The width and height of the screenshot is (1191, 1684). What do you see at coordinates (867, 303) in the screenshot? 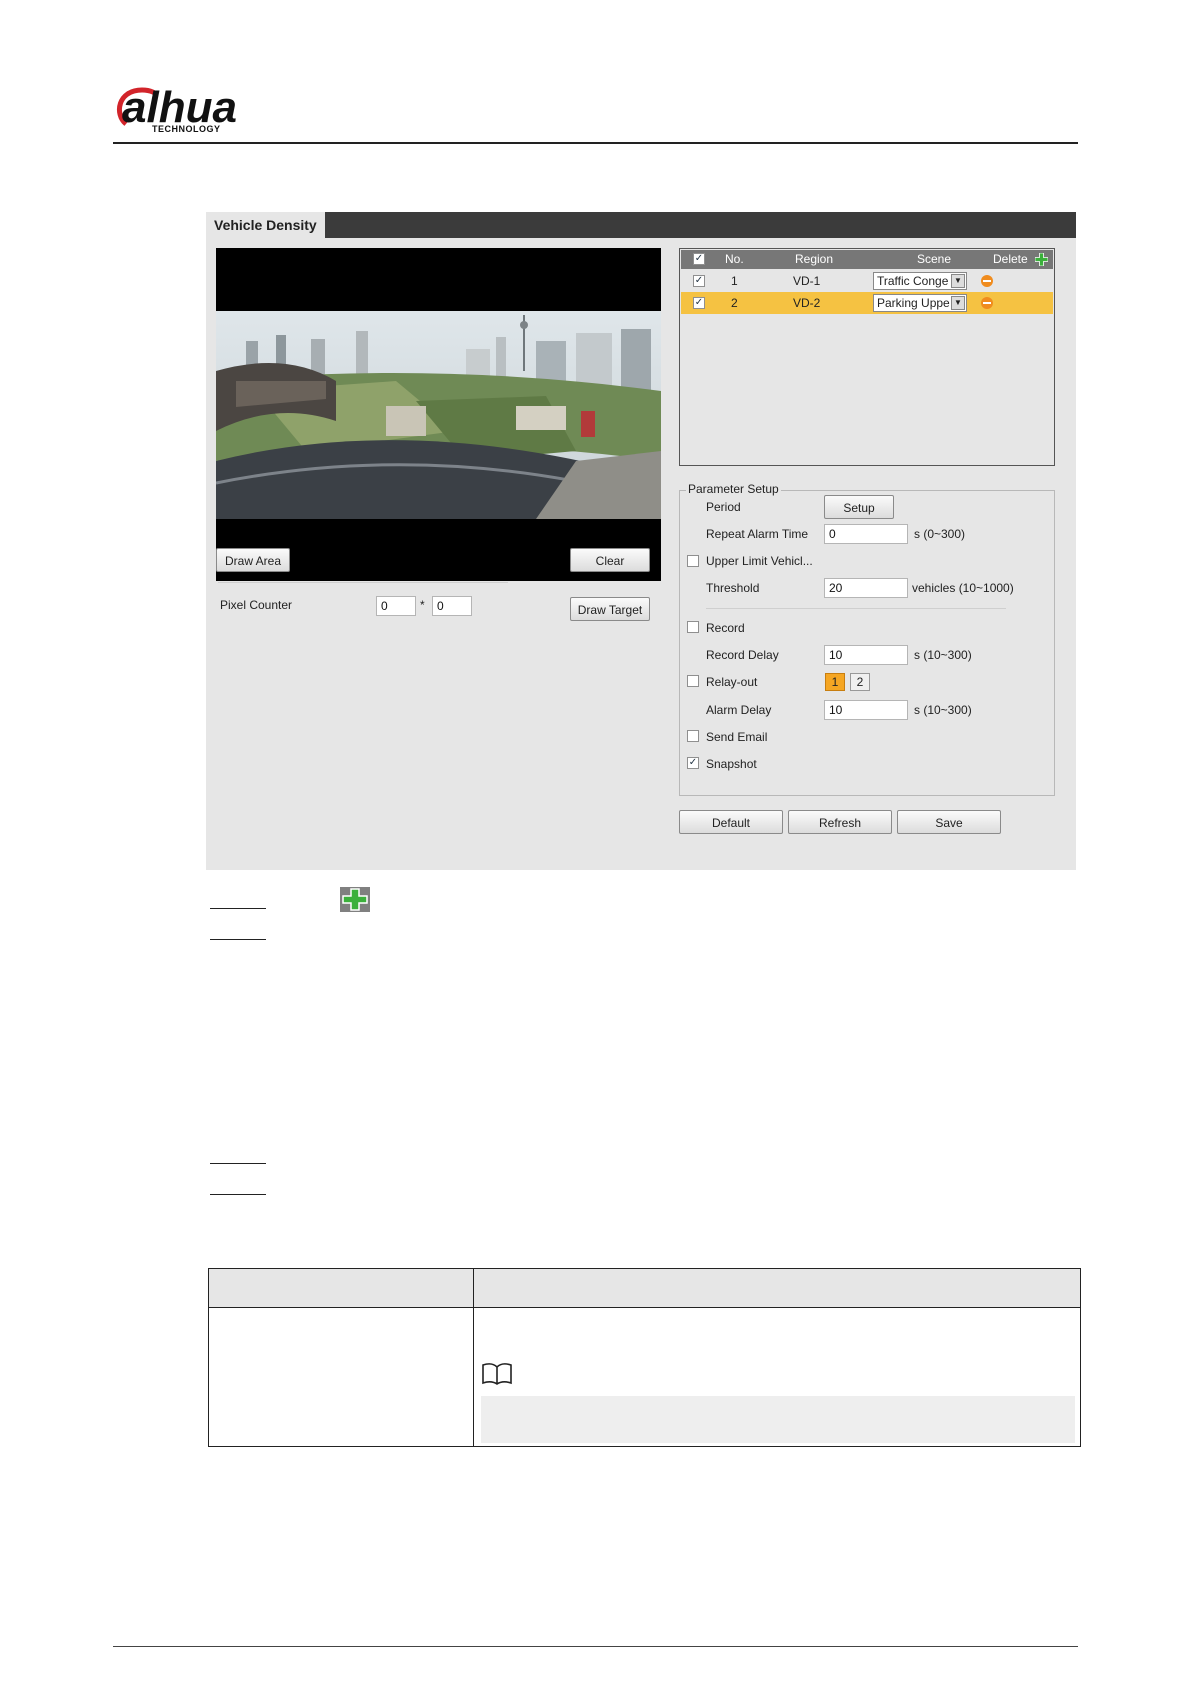
I see `table-row: ✓ 2 VD-2 Parking Uppe ▼` at bounding box center [867, 303].